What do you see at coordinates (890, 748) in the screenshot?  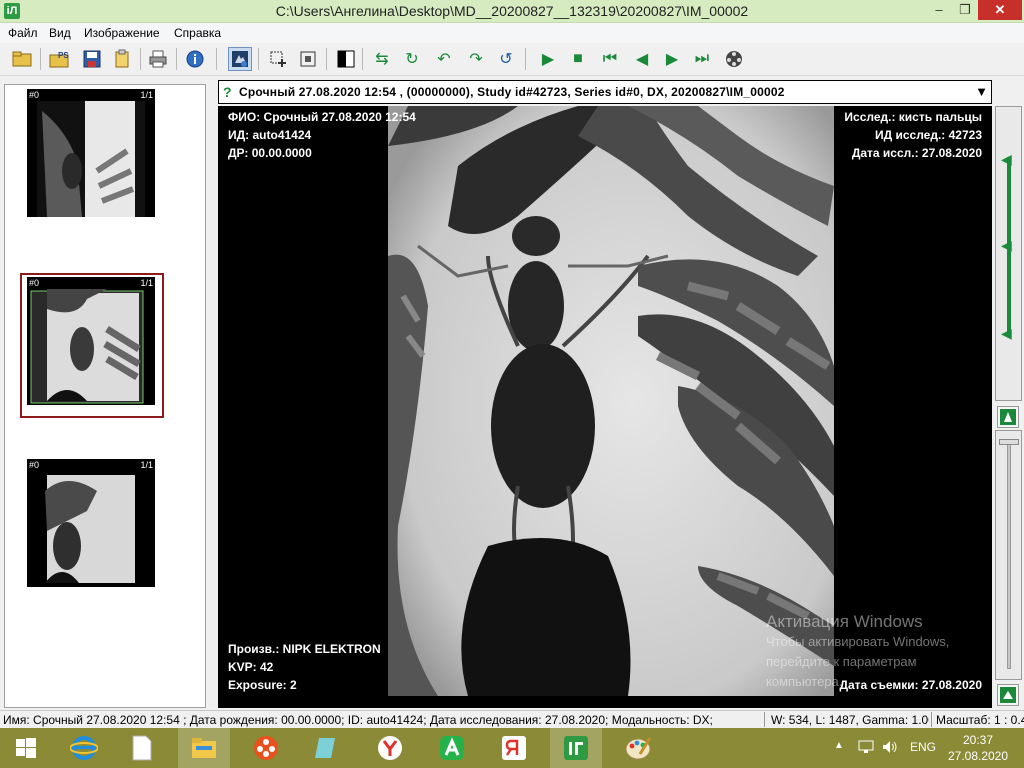 I see `volume-icon` at bounding box center [890, 748].